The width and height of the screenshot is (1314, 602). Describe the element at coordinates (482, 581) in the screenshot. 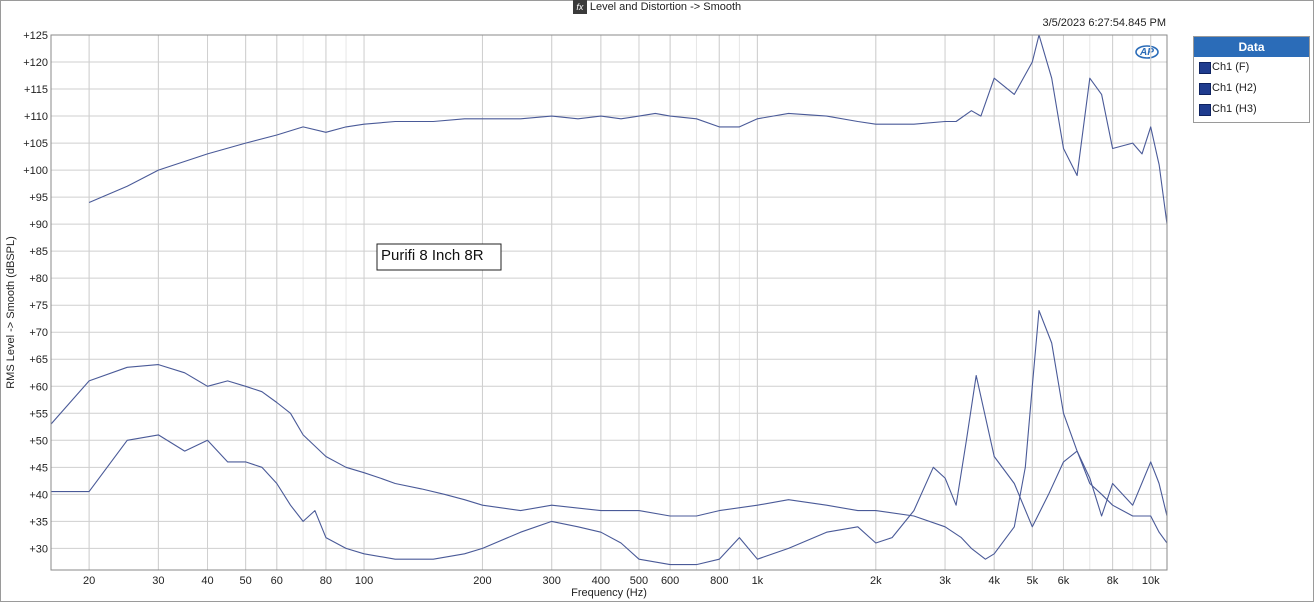

I see `x-tick-label: 200` at that location.